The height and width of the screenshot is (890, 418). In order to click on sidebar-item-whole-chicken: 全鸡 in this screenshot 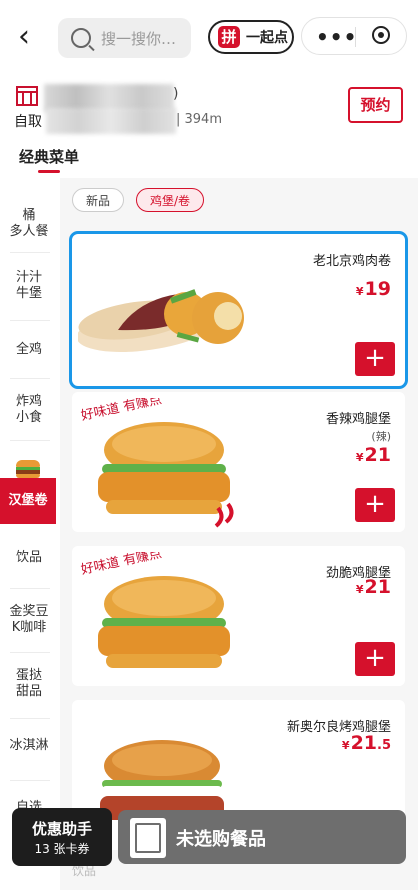, I will do `click(29, 350)`.